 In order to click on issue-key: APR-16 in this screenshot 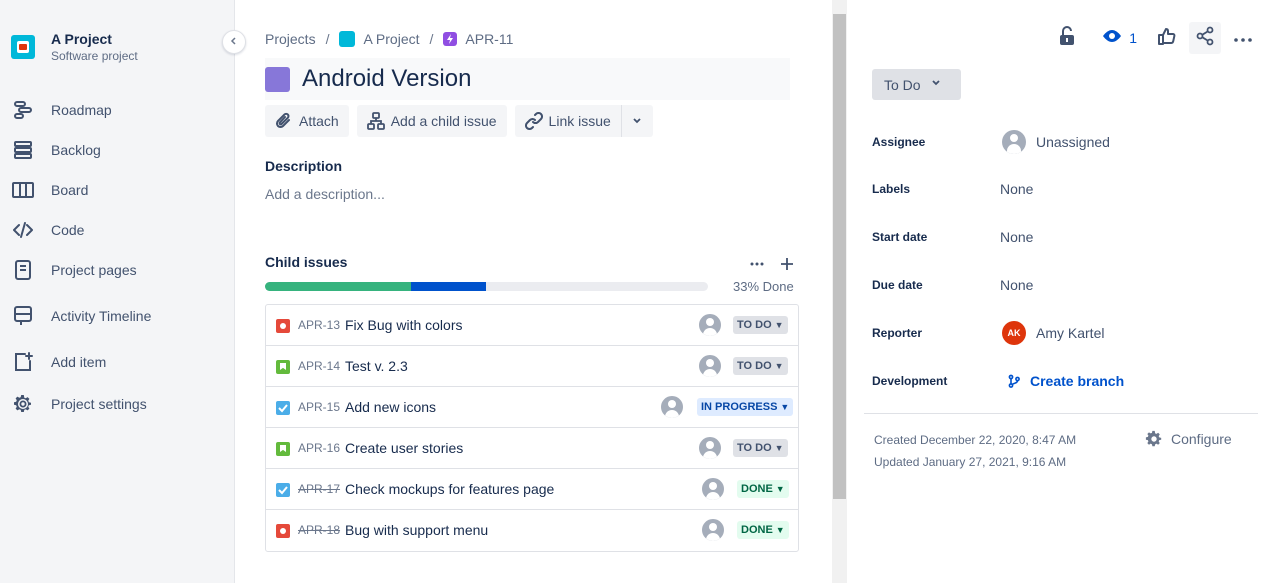, I will do `click(319, 448)`.